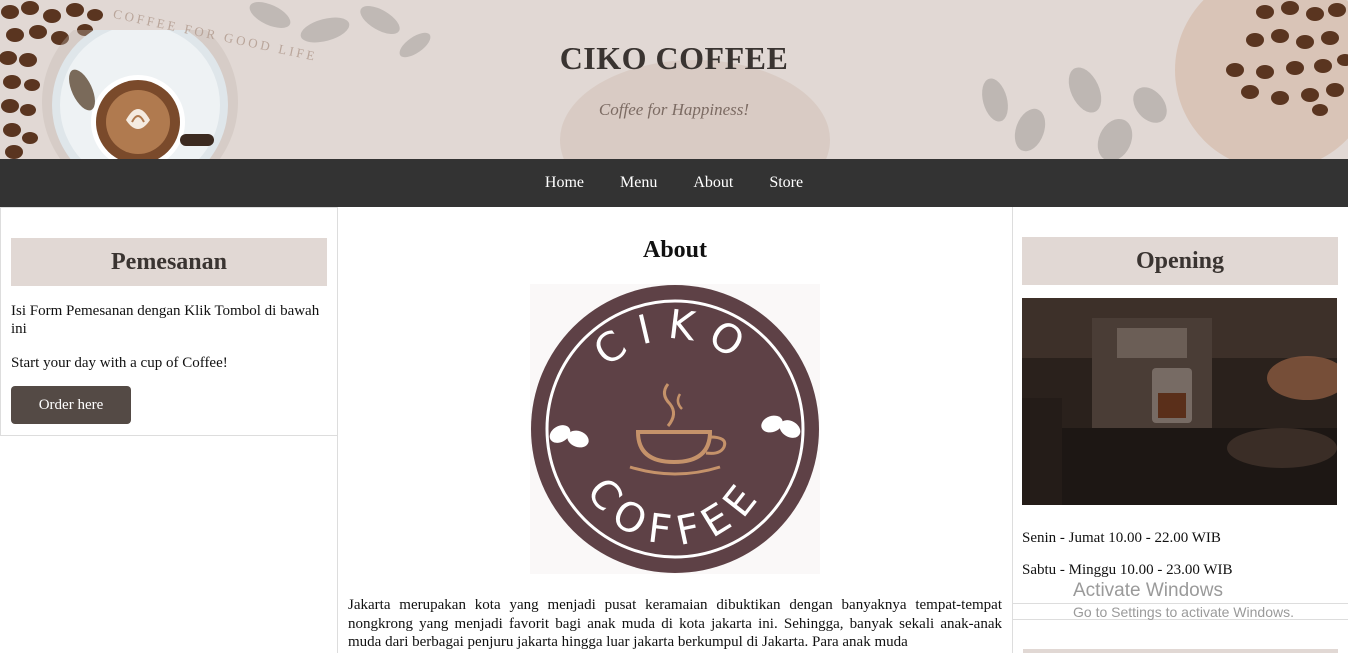  I want to click on site-tagline: Coffee for Happiness!, so click(674, 109).